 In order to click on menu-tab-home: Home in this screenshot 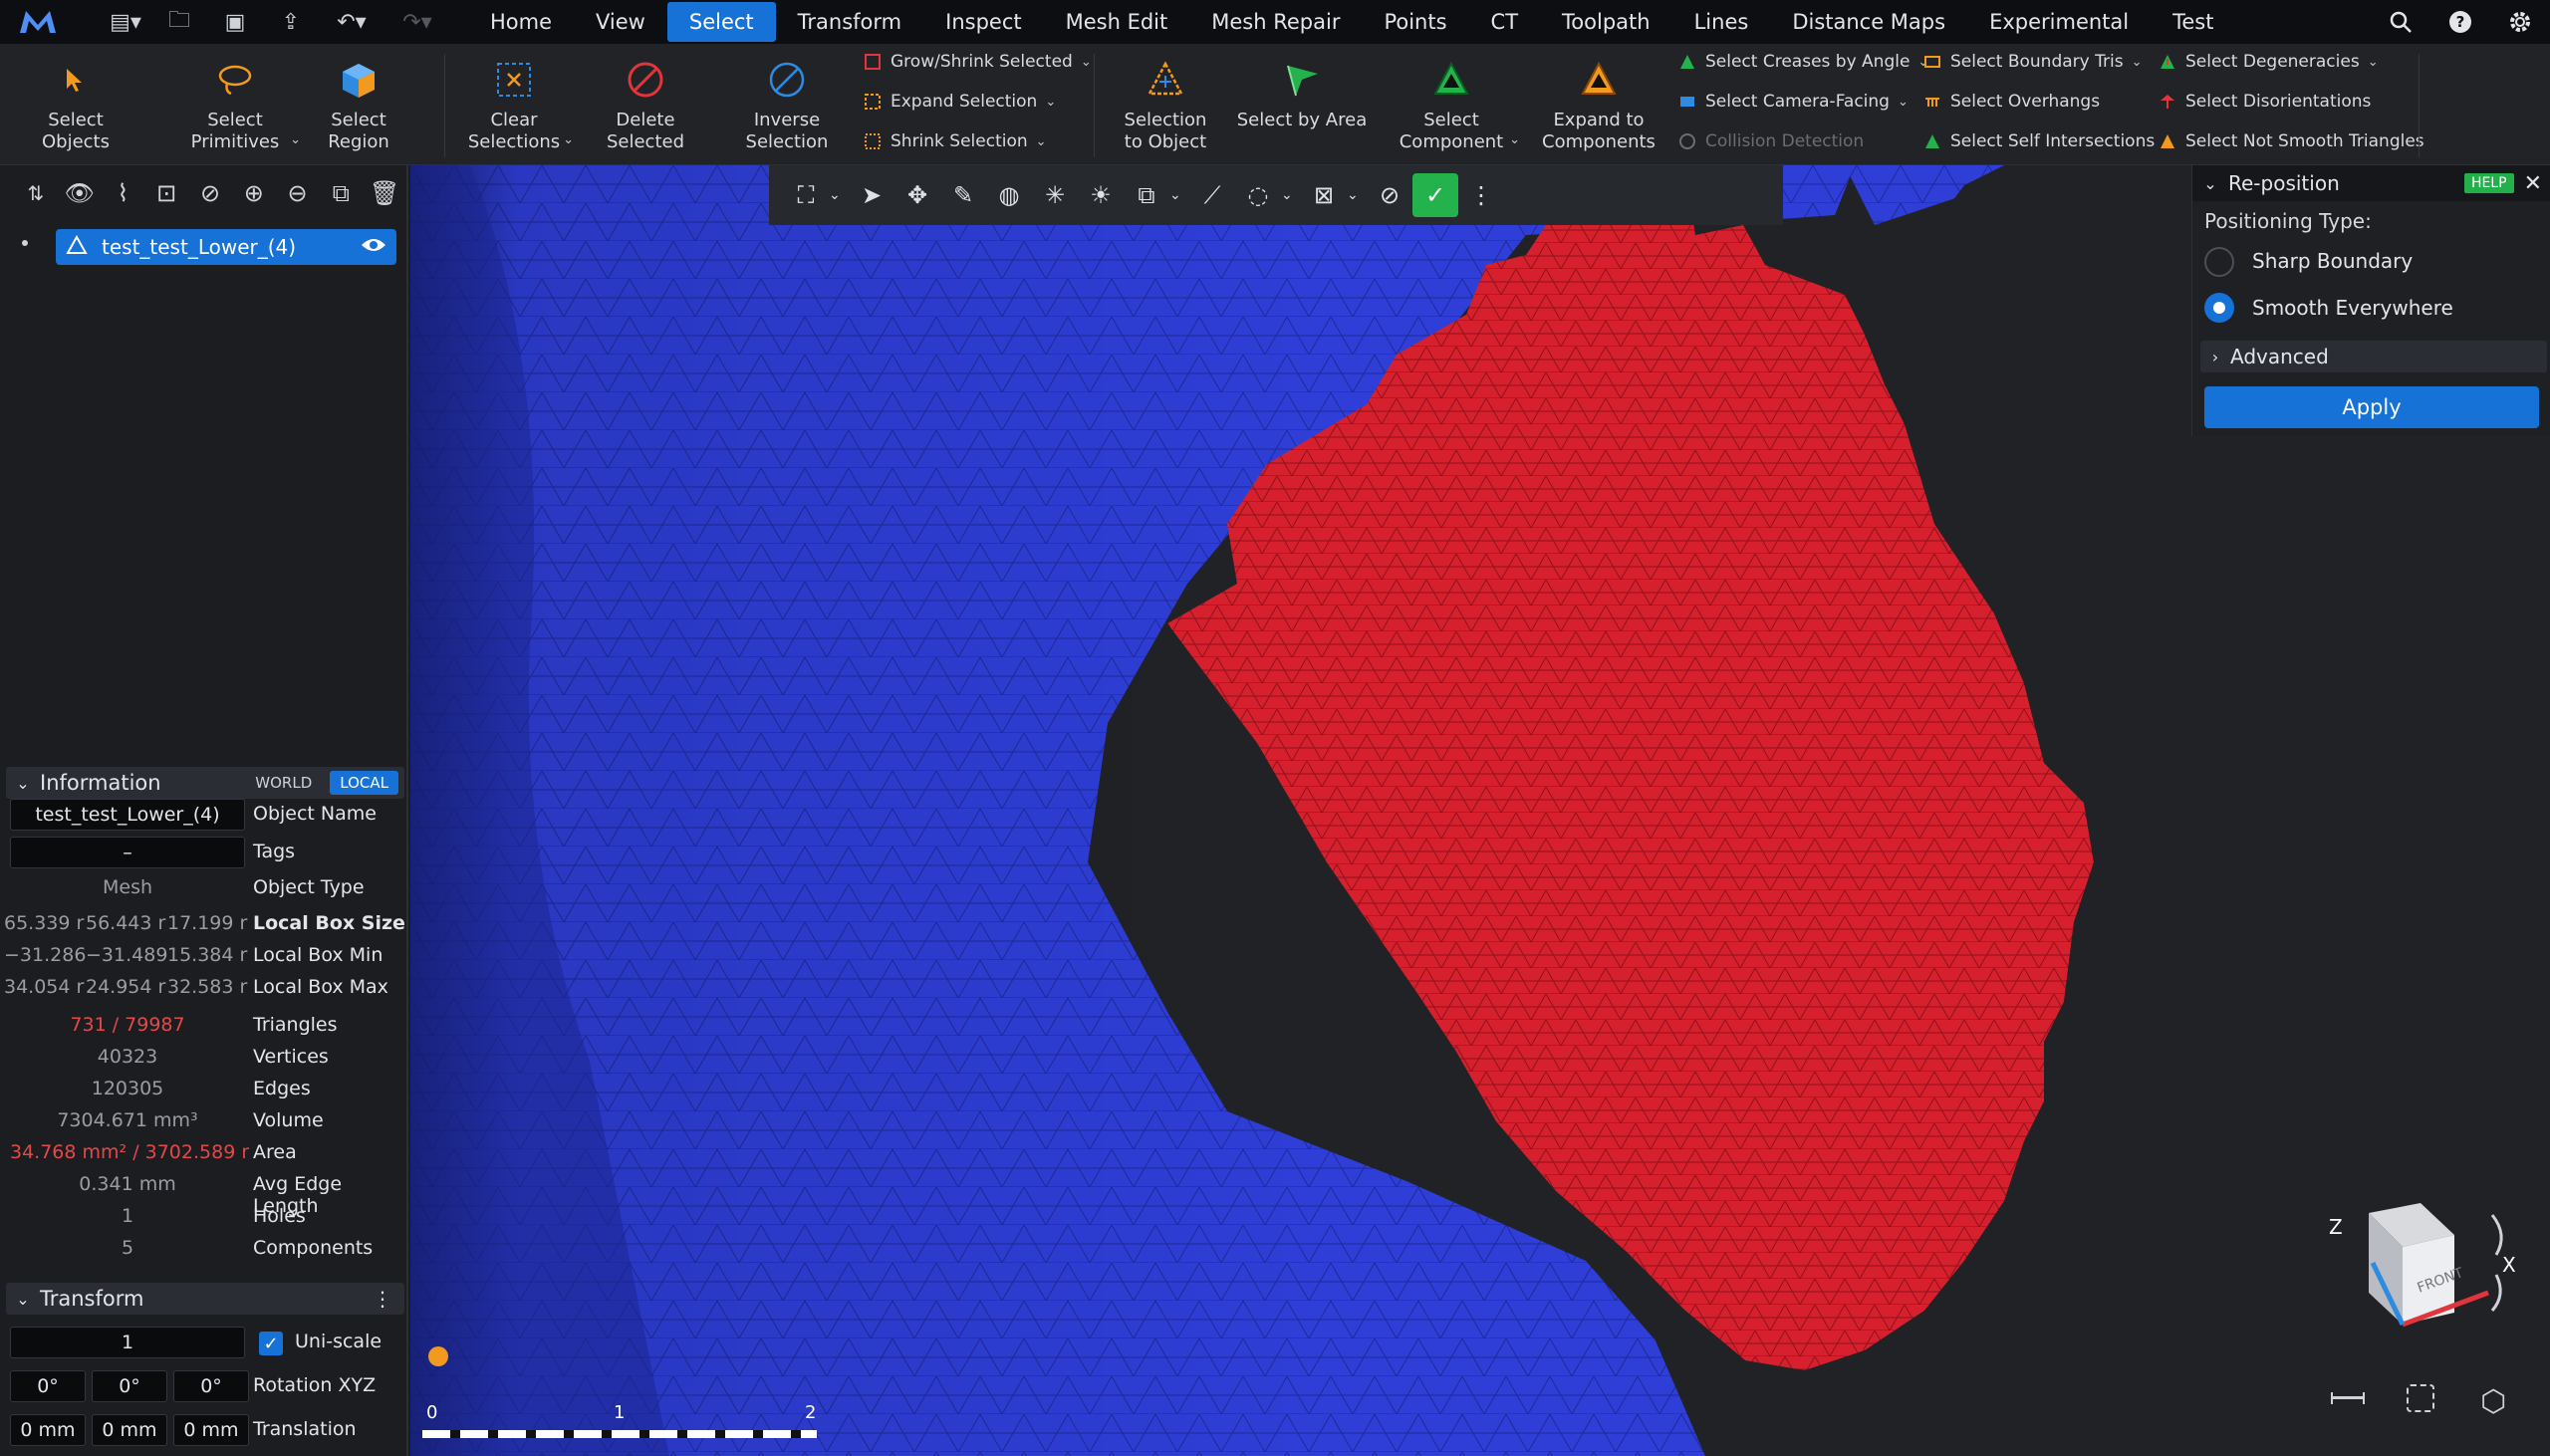, I will do `click(521, 22)`.